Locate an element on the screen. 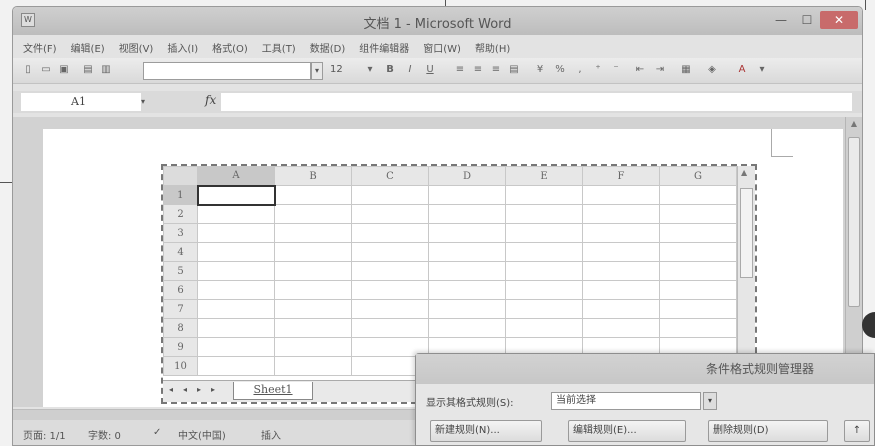 This screenshot has height=446, width=875. row-header: 1 is located at coordinates (180, 195).